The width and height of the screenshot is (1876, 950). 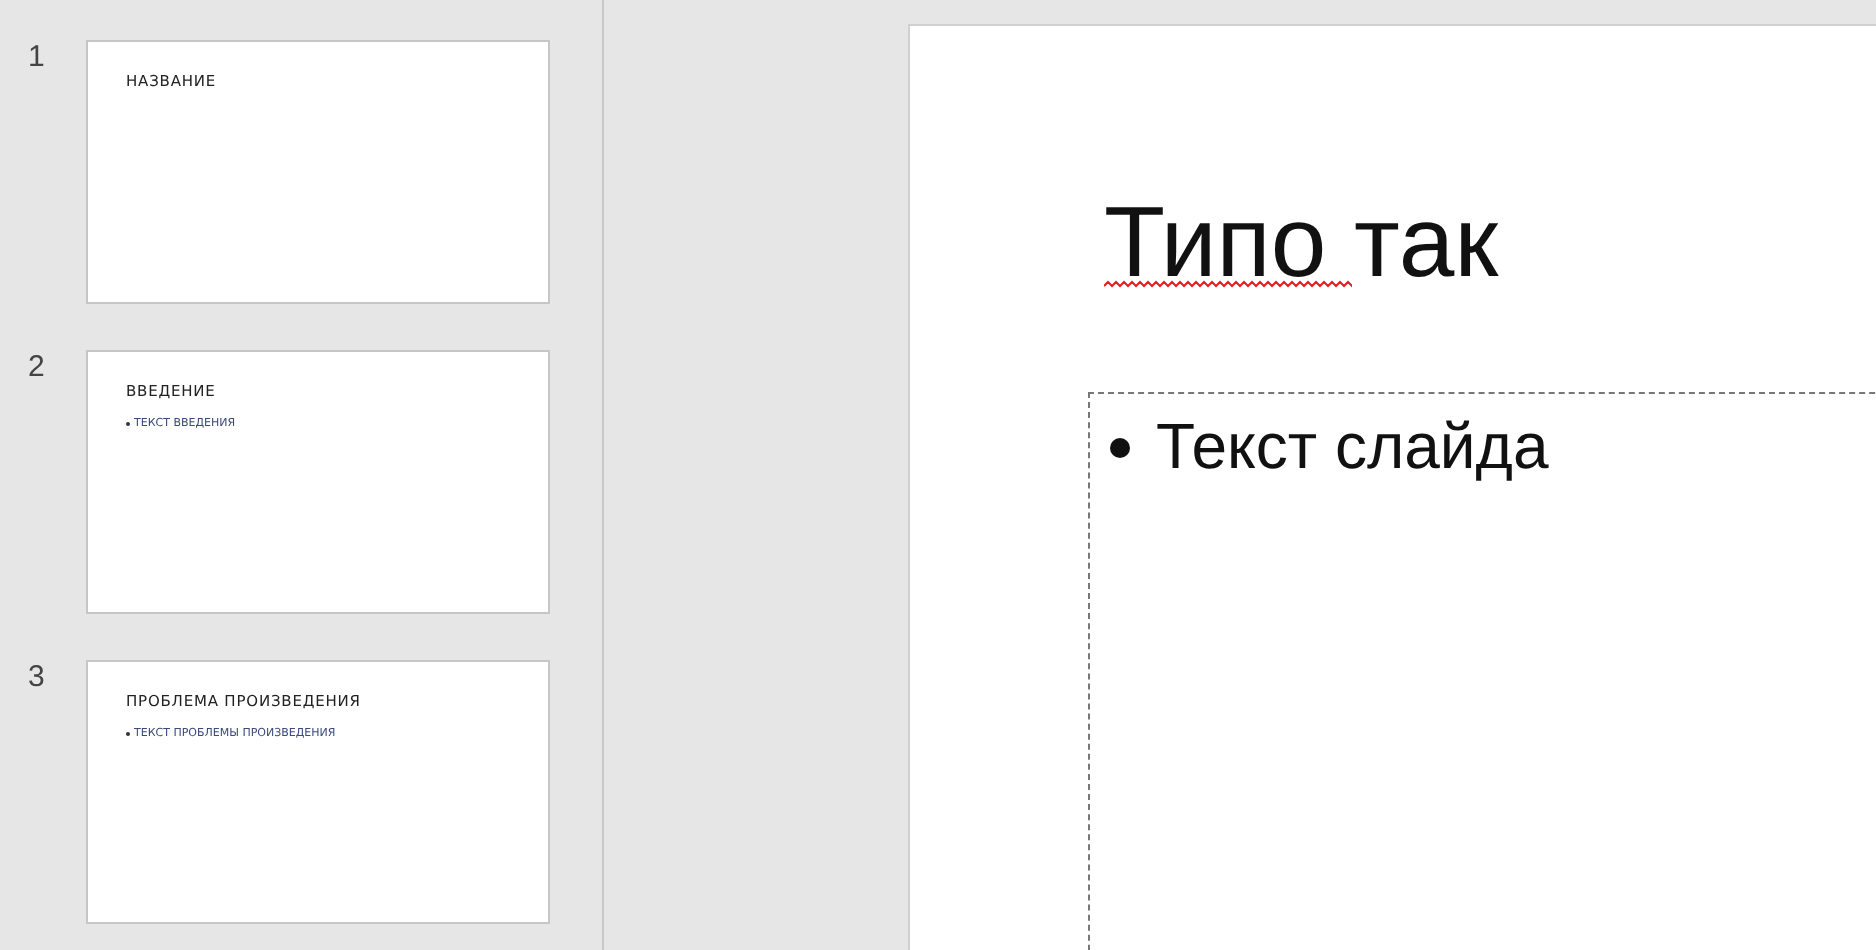 What do you see at coordinates (1301, 242) in the screenshot?
I see `slide-title: Типо так` at bounding box center [1301, 242].